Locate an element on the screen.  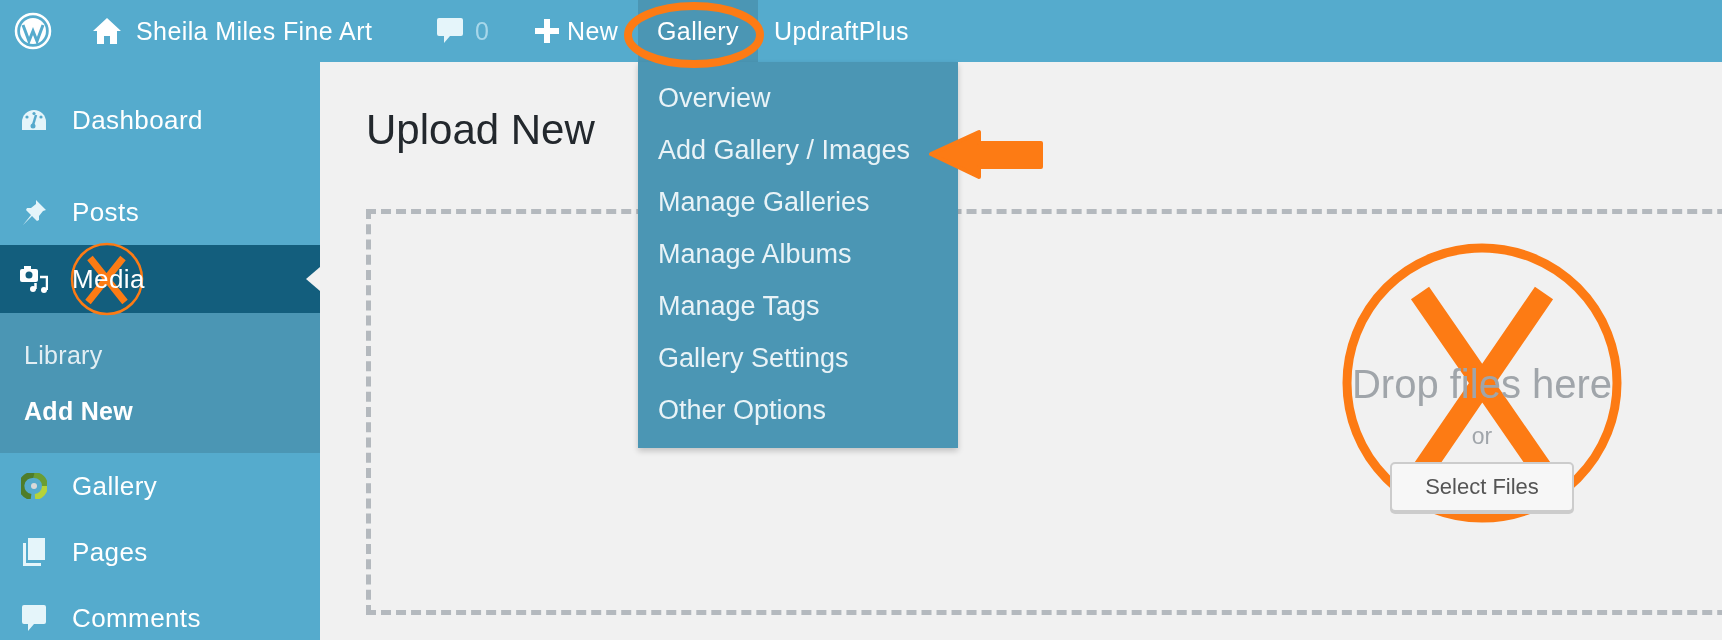
site-name: Sheila Miles Fine Art is located at coordinates (286, 31).